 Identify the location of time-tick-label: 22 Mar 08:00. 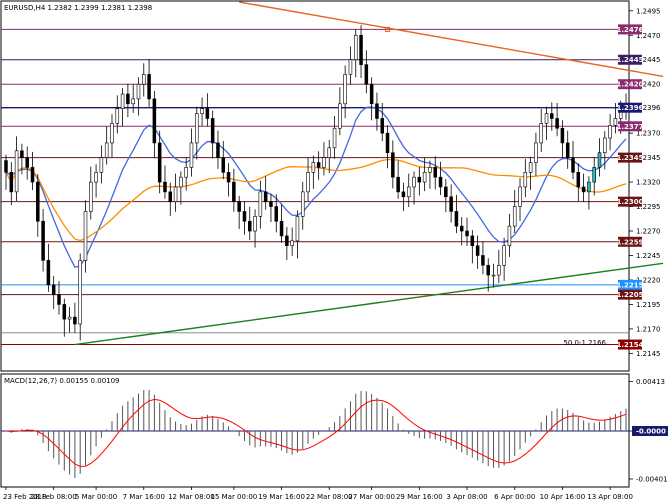
(329, 497).